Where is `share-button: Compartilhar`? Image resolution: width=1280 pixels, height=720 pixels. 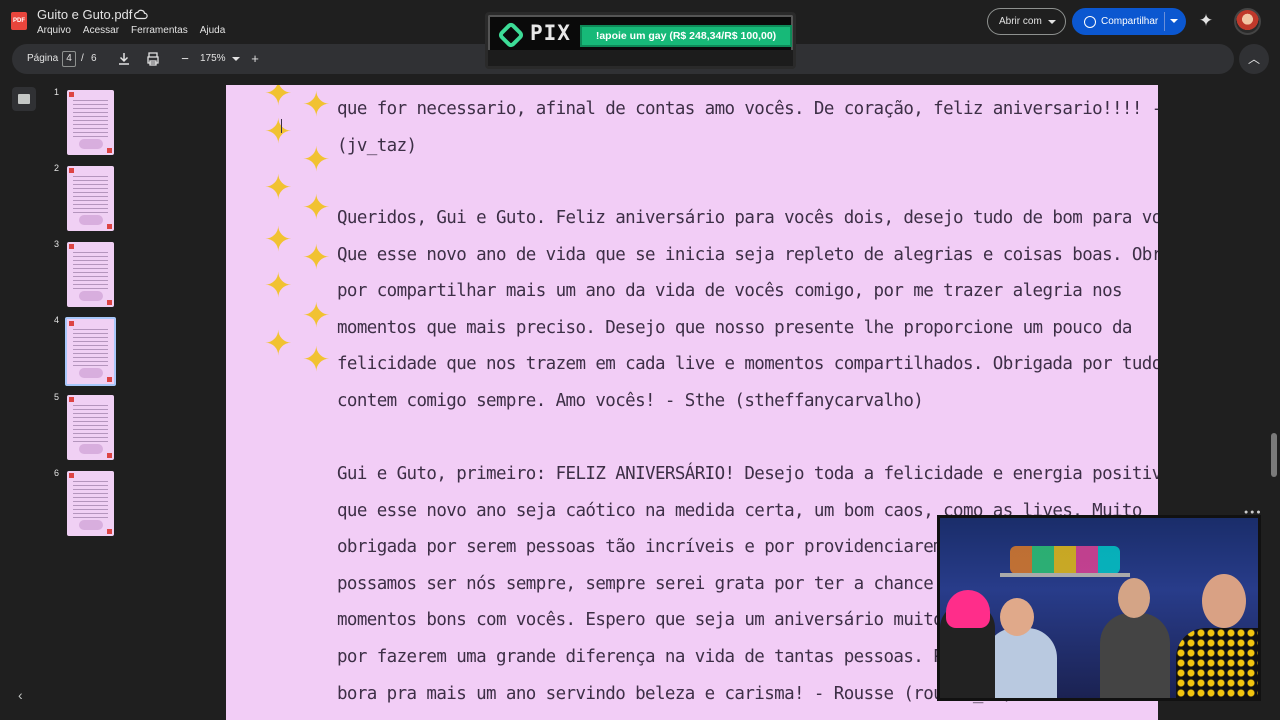 share-button: Compartilhar is located at coordinates (1129, 21).